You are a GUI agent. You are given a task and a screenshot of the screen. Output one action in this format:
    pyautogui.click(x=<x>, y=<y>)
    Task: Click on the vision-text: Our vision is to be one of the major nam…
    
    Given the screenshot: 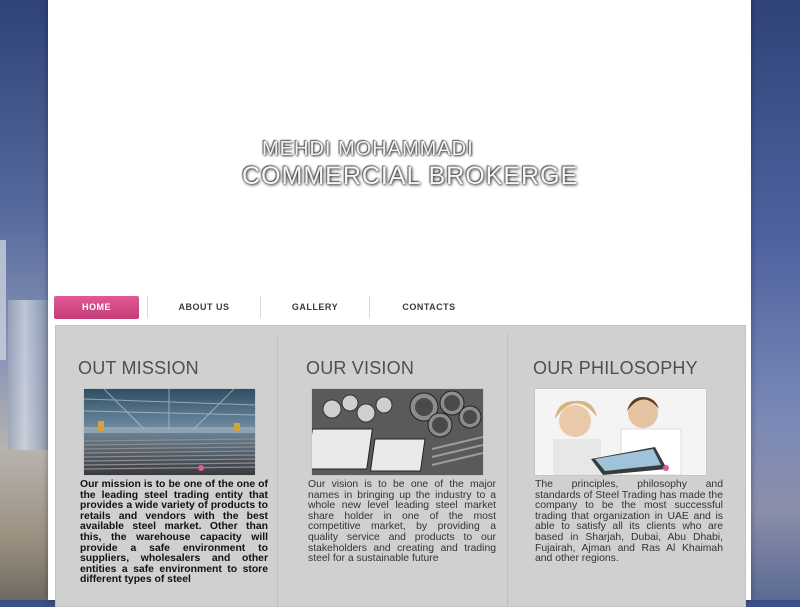 What is the action you would take?
    pyautogui.click(x=402, y=522)
    